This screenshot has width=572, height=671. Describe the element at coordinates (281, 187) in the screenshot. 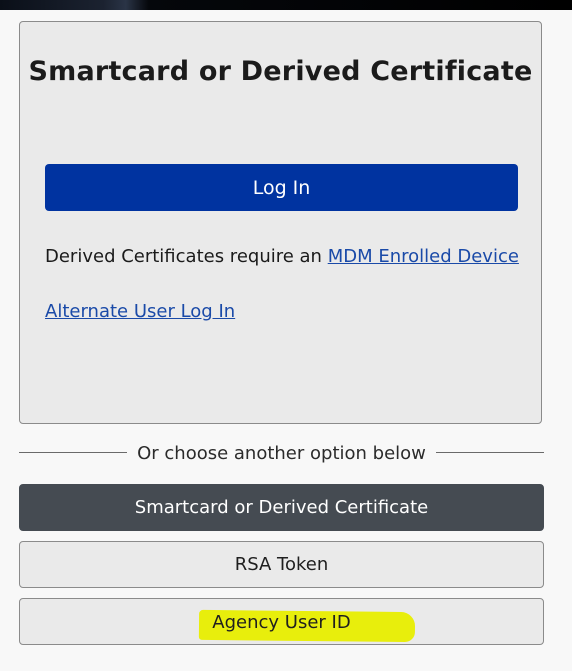

I see `log-in-button: Log In` at that location.